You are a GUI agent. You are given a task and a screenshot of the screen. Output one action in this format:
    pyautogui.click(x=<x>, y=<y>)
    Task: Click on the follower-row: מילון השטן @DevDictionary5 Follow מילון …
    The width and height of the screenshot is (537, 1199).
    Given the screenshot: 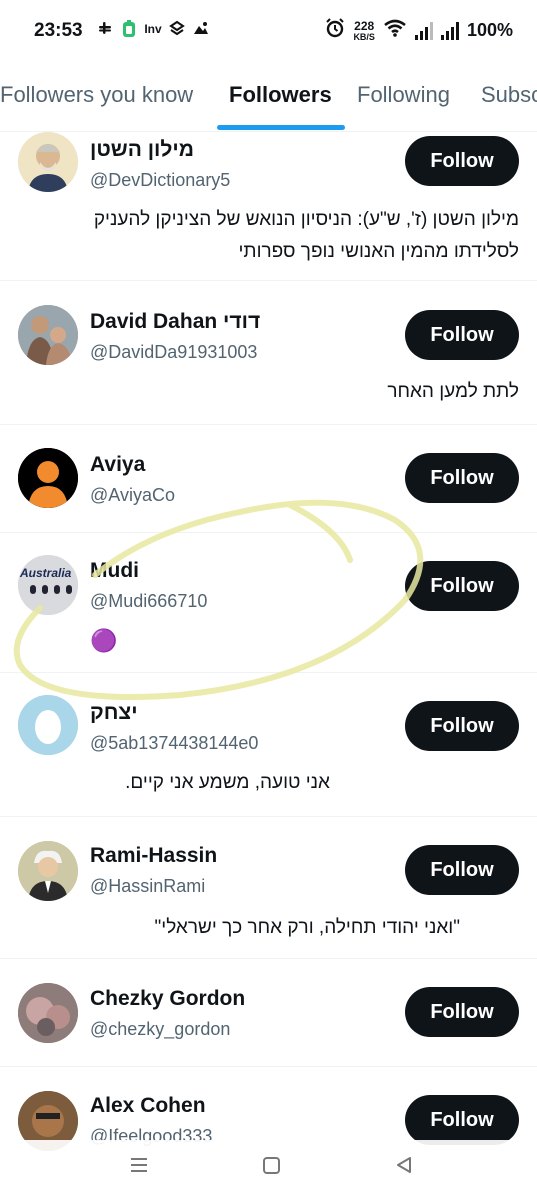 What is the action you would take?
    pyautogui.click(x=268, y=206)
    